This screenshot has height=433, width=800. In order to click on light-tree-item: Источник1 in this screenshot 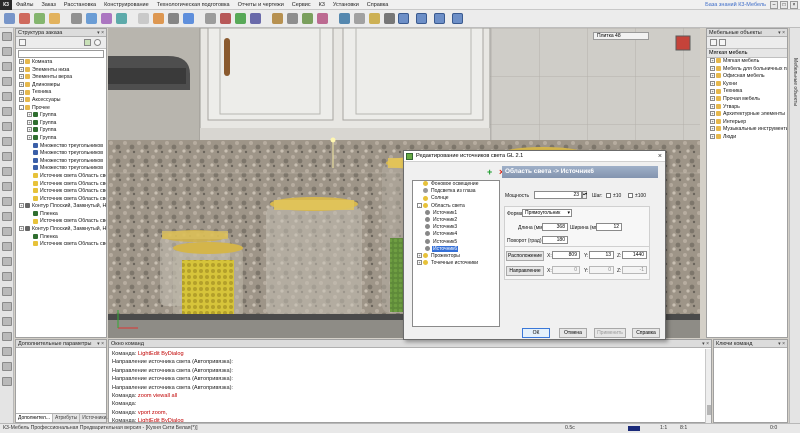, I will do `click(456, 213)`.